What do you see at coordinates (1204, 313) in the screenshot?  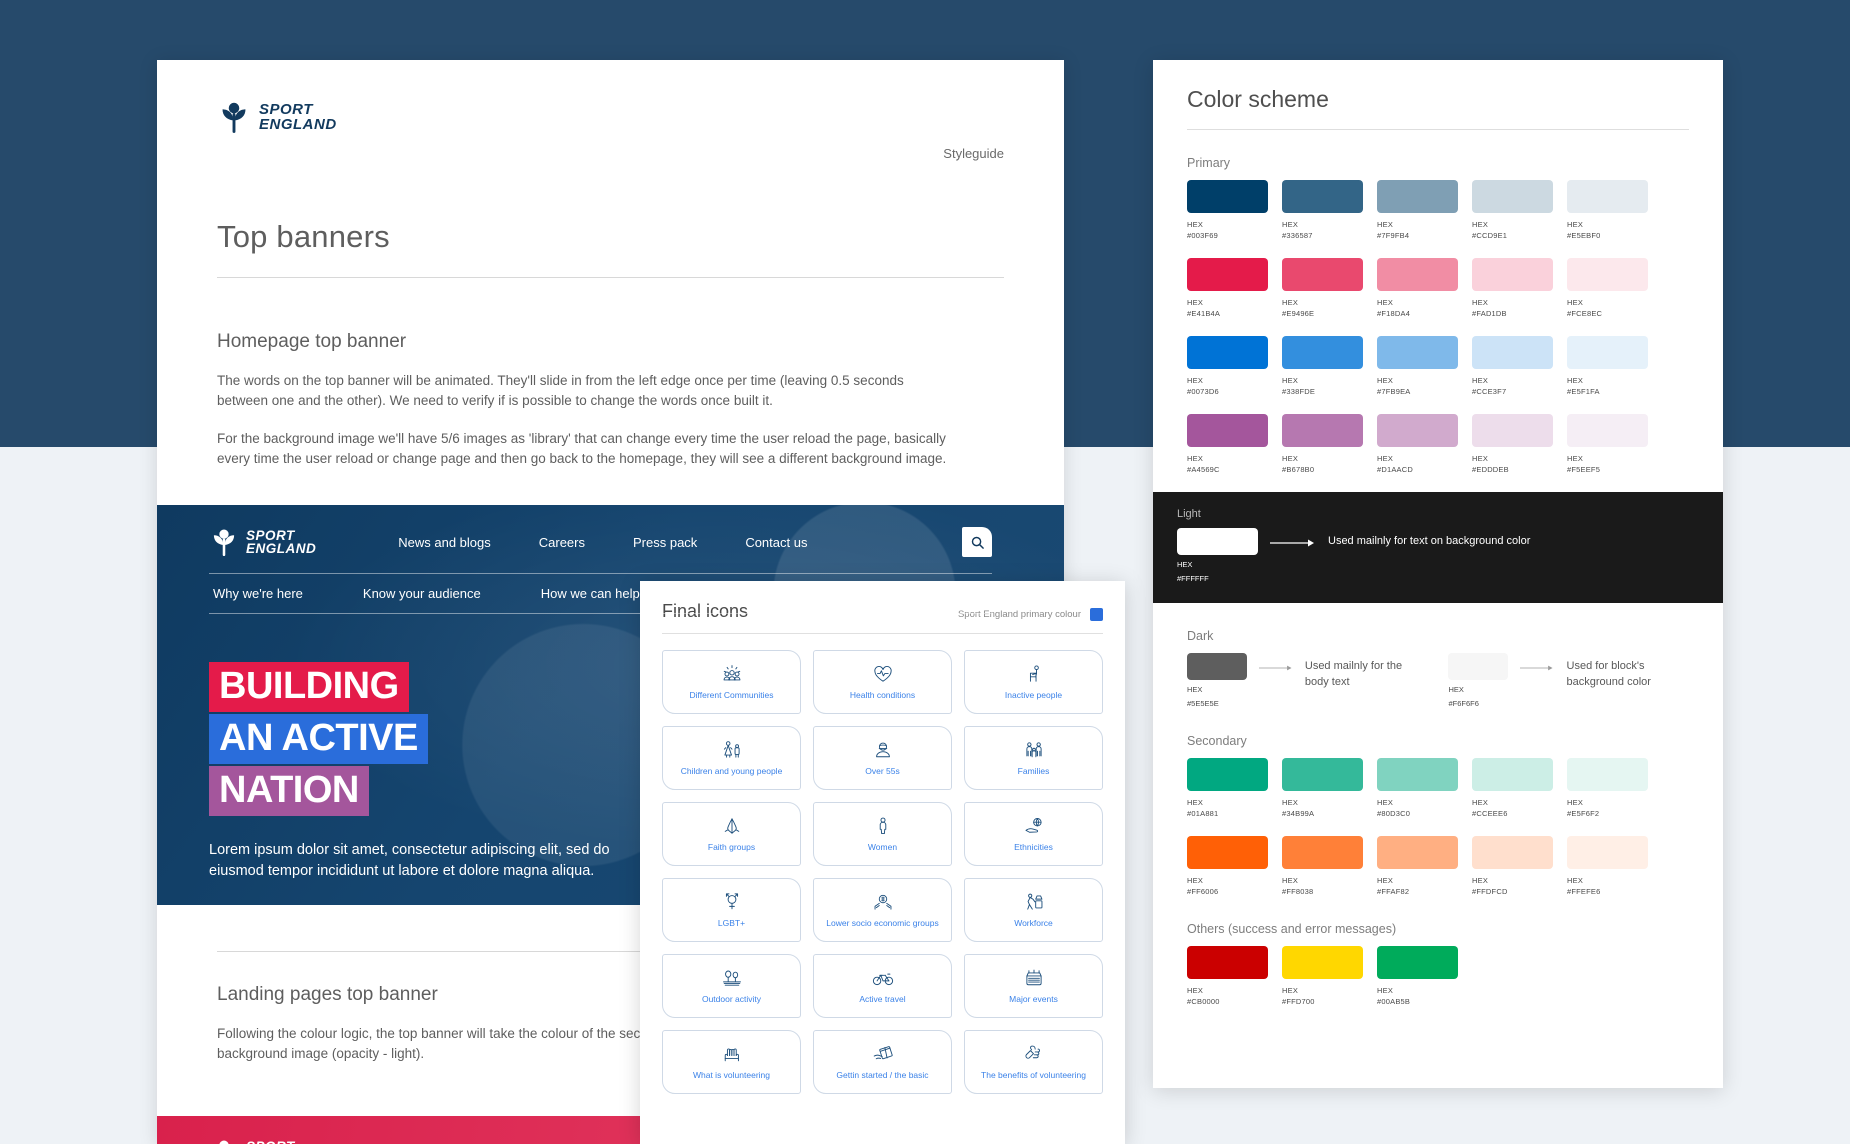 I see `hex-value: #E41B4A` at bounding box center [1204, 313].